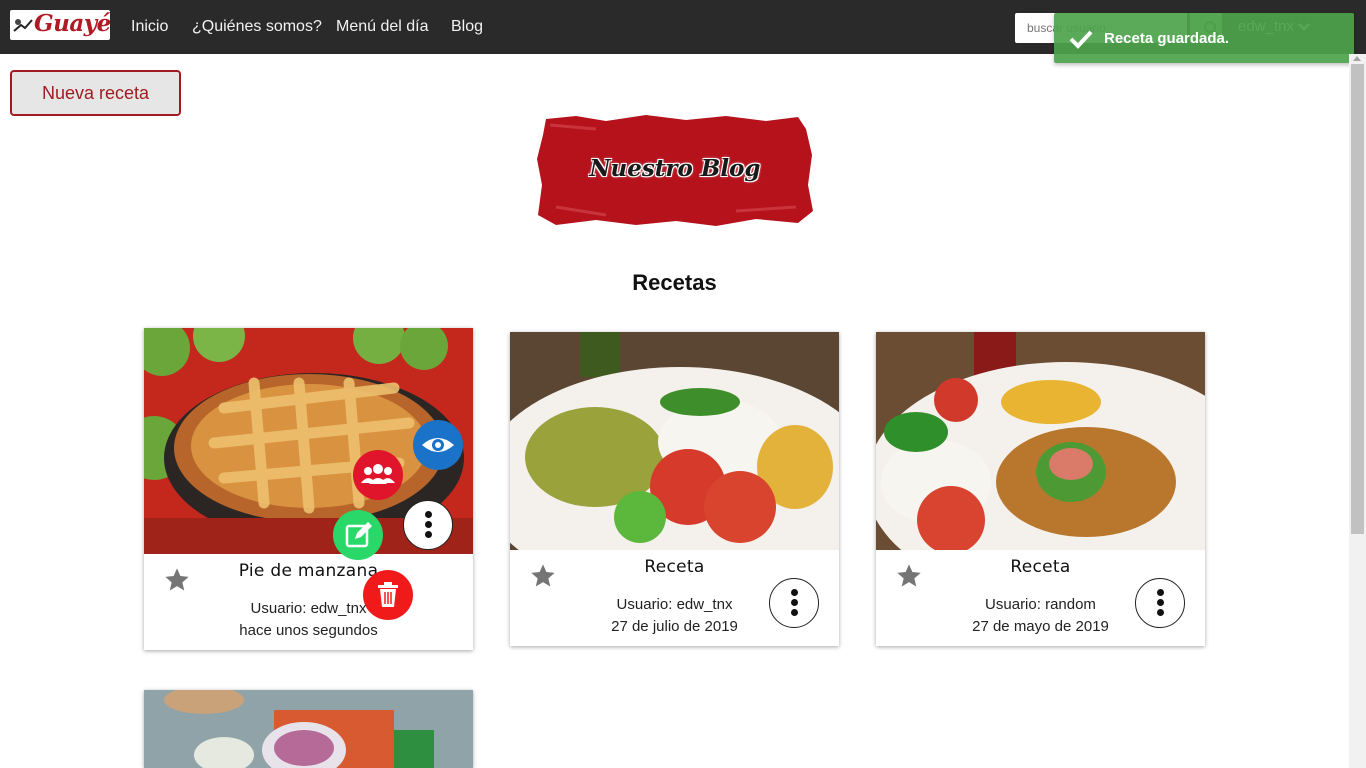 This screenshot has height=768, width=1366. What do you see at coordinates (1357, 299) in the screenshot?
I see `scrollbar-thumb` at bounding box center [1357, 299].